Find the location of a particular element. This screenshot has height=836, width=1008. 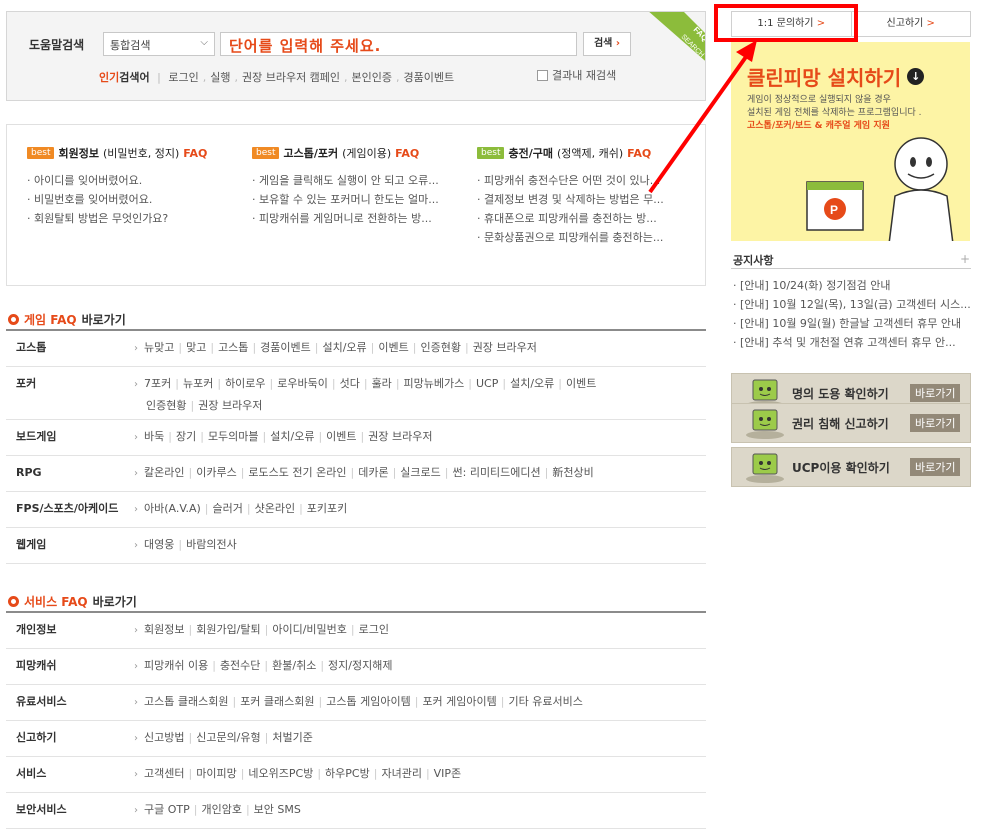

faq-topic-link: 경품이벤트 is located at coordinates (285, 347).